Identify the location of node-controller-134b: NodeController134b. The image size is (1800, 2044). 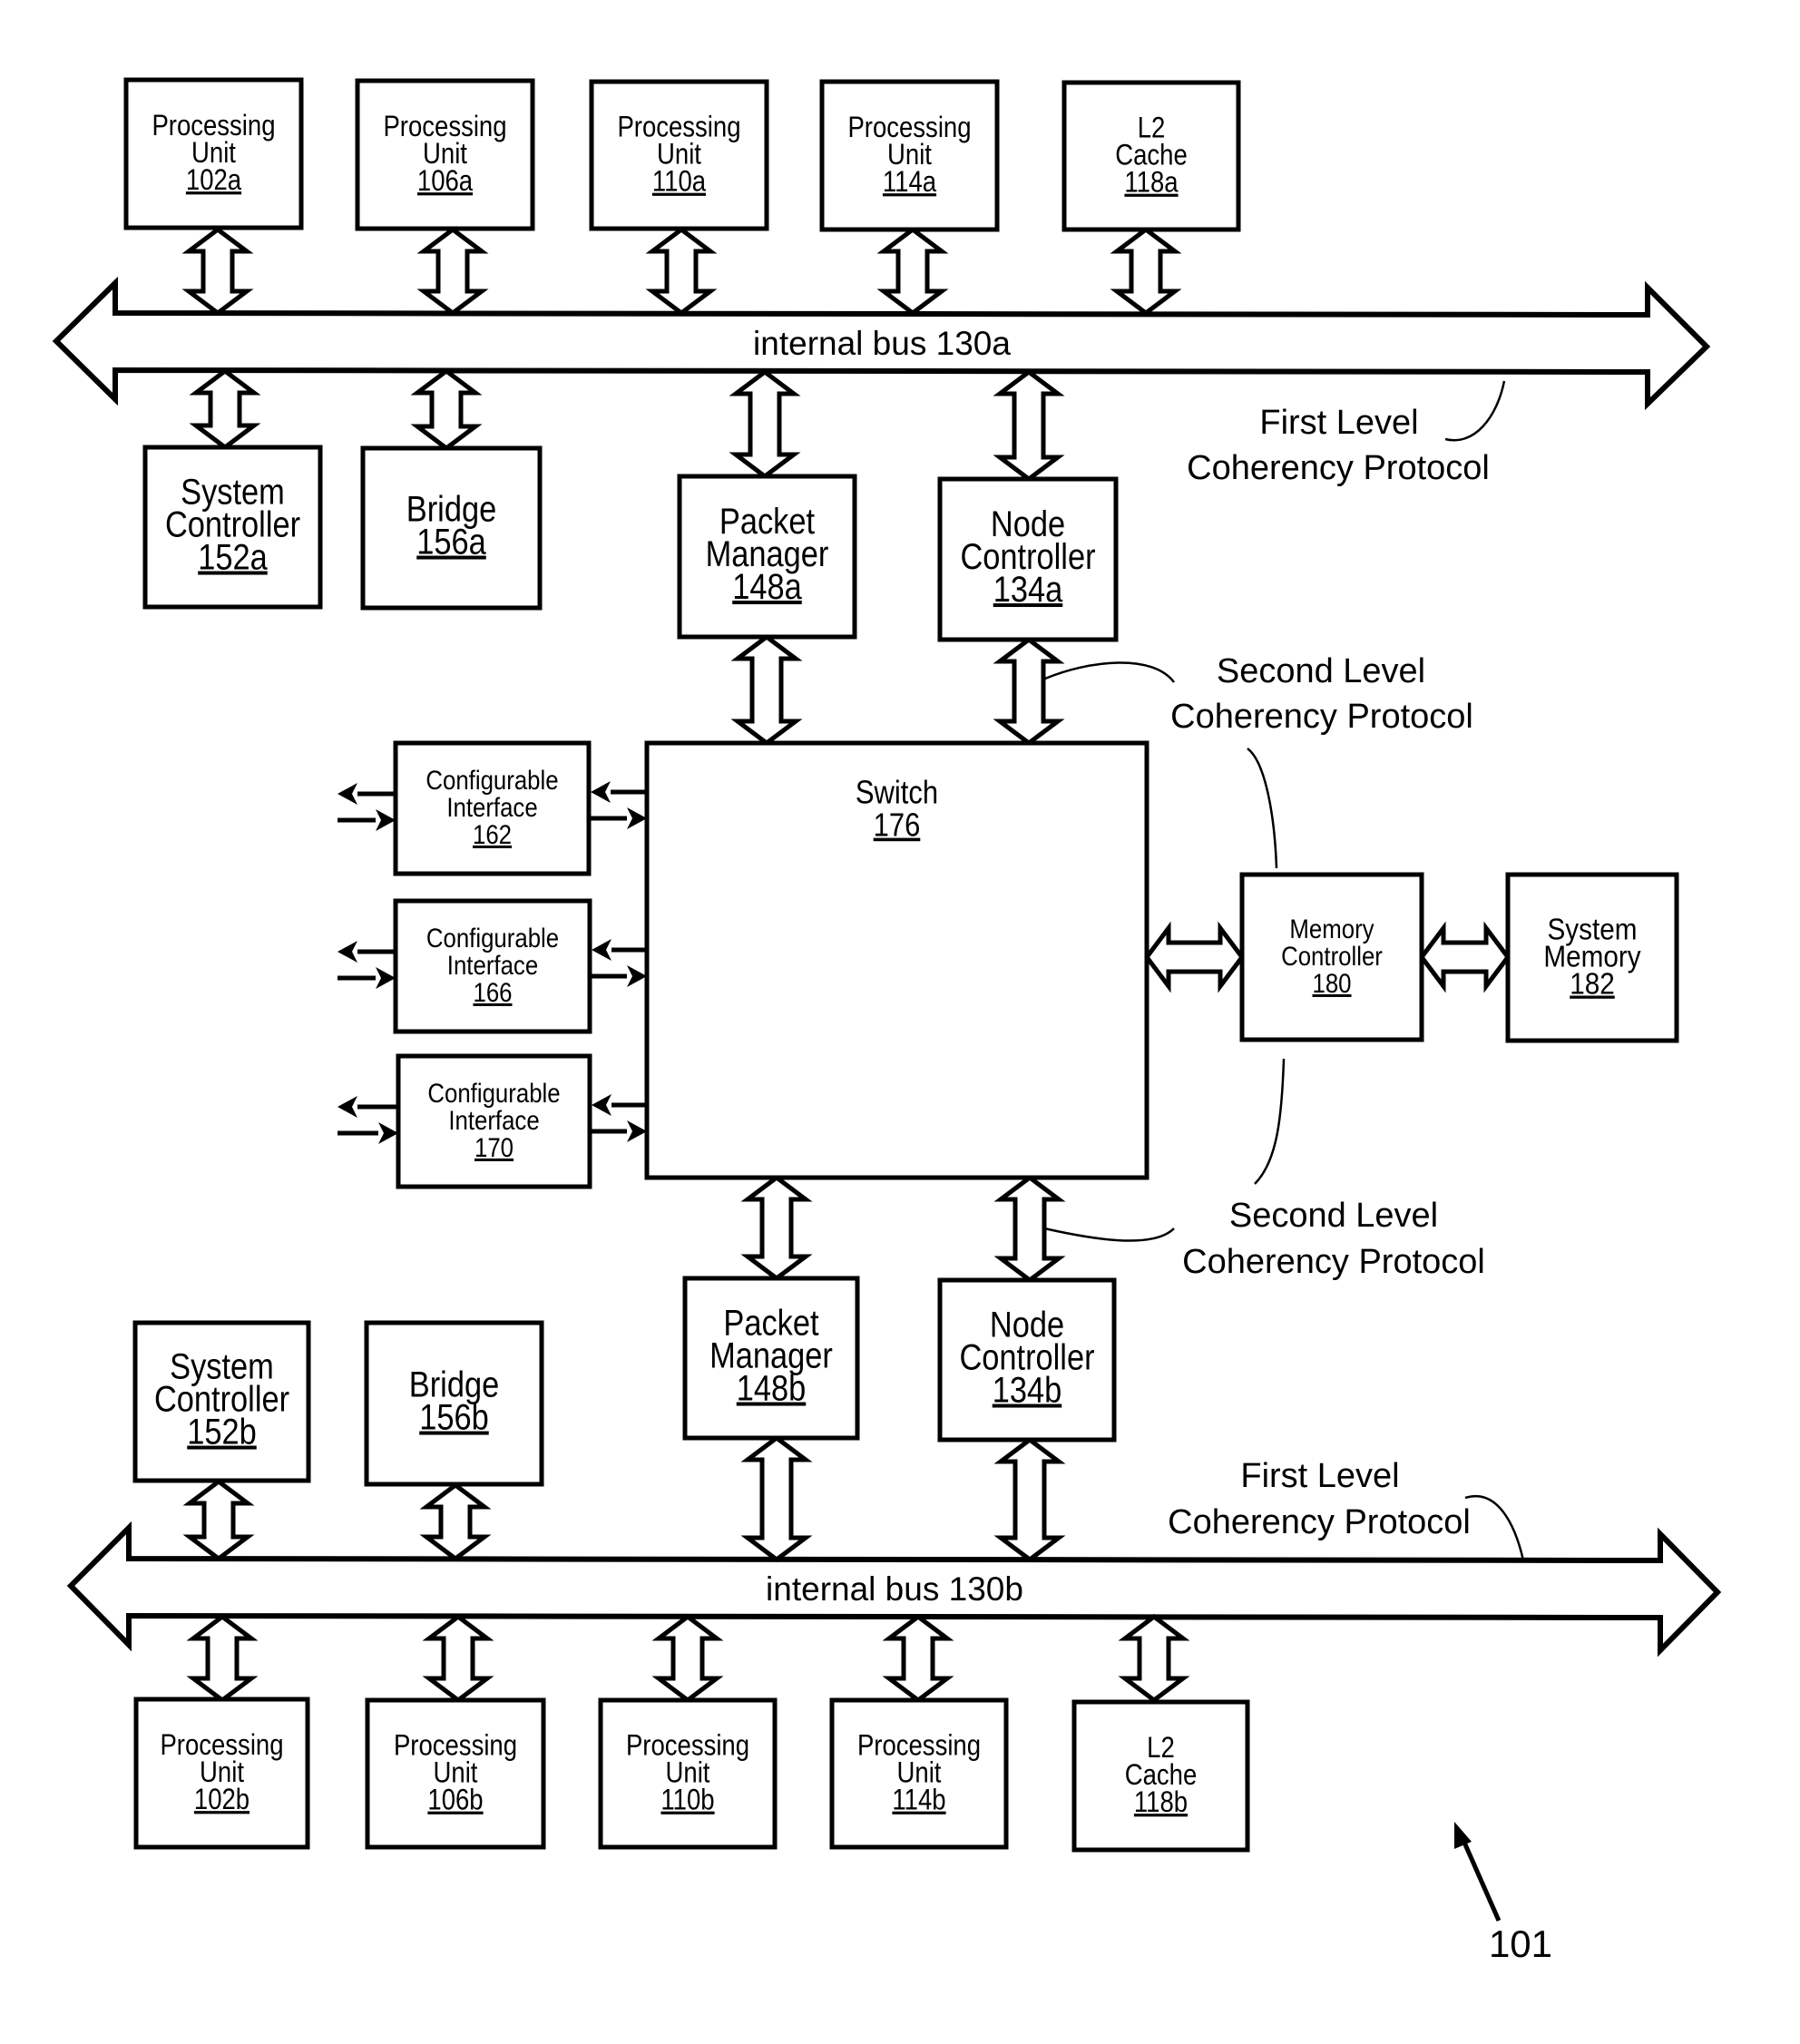
(1027, 1360).